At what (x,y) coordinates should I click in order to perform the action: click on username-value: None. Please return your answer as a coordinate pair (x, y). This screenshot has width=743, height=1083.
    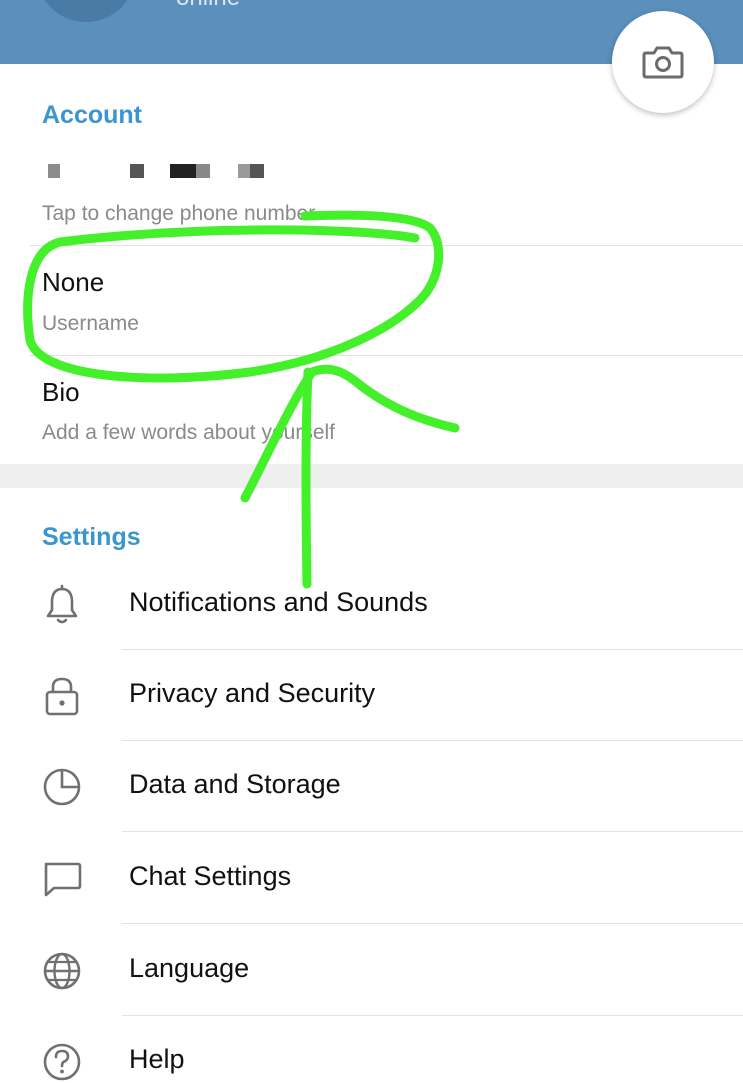
    Looking at the image, I should click on (73, 282).